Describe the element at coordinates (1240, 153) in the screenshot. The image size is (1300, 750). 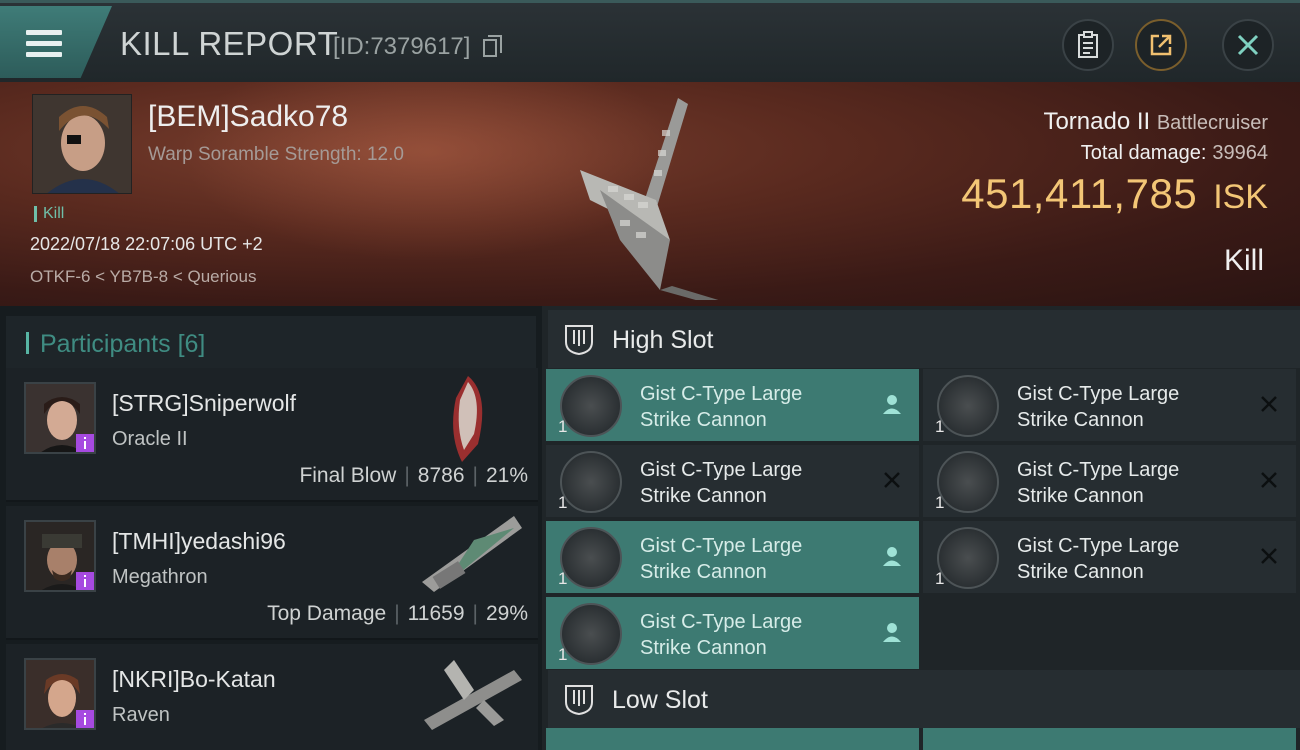
I see `total-damage-value: 39964` at that location.